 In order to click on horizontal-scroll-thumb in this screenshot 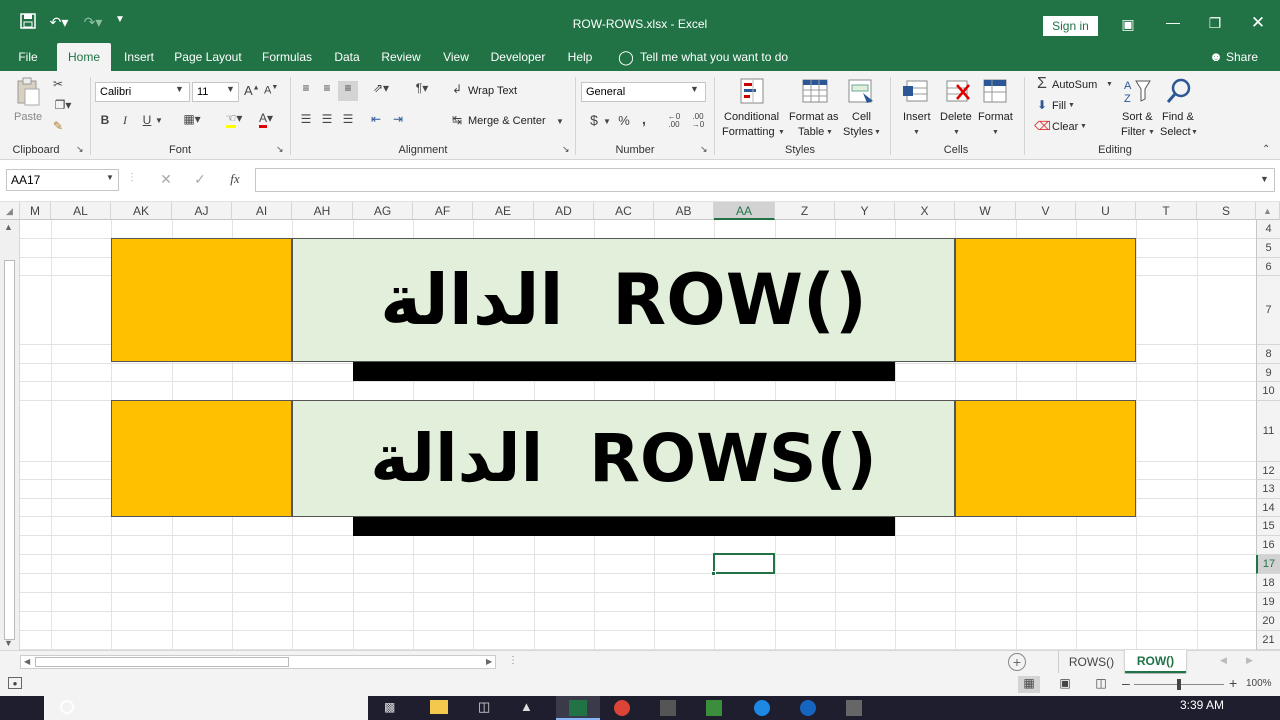, I will do `click(162, 662)`.